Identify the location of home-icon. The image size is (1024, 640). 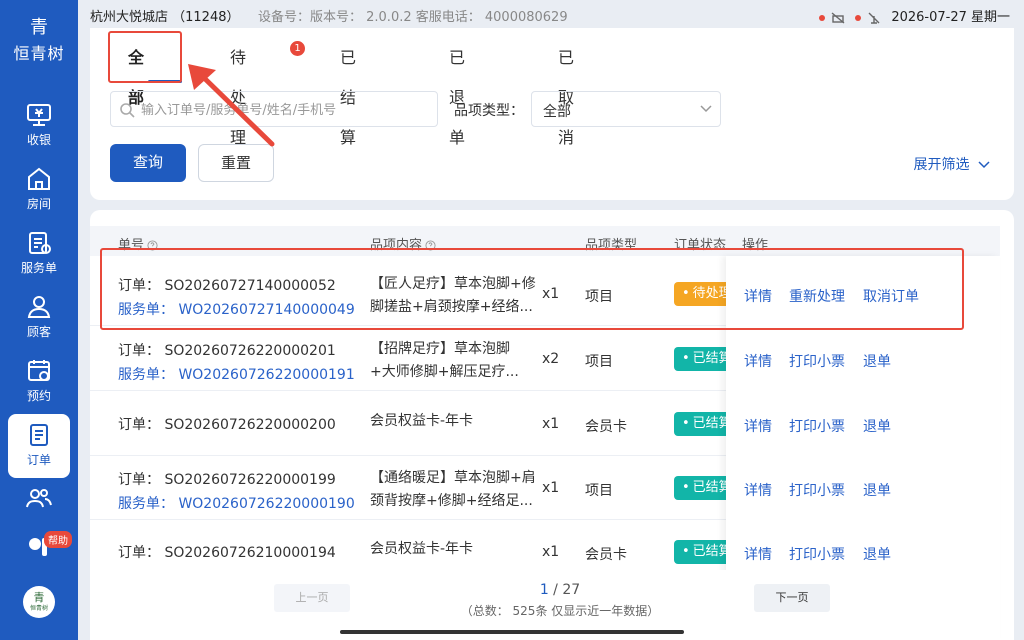
(39, 178).